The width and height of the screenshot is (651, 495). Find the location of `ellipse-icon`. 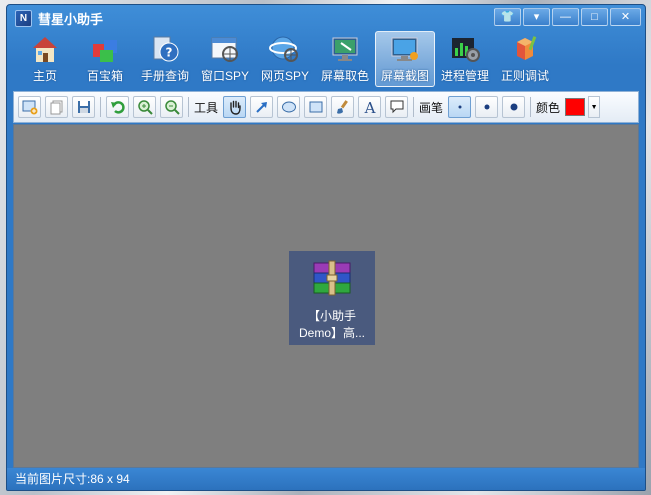

ellipse-icon is located at coordinates (288, 107).